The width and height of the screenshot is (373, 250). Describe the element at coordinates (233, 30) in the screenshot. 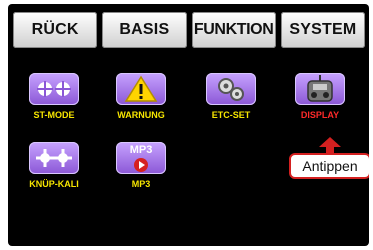

I see `tab-funktion: FUNKTION` at that location.